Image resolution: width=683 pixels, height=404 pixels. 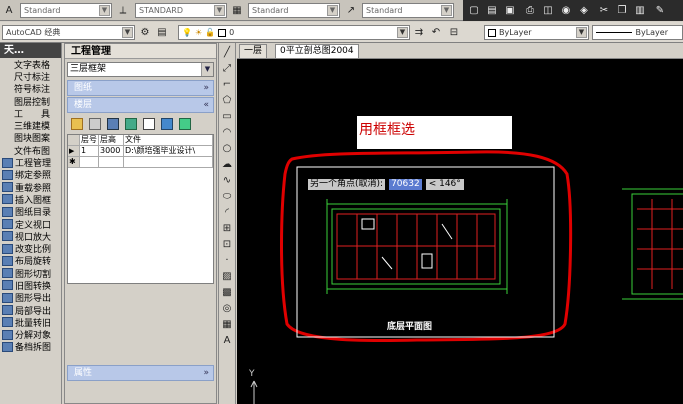 What do you see at coordinates (474, 10) in the screenshot?
I see `new-file-icon: ▢` at bounding box center [474, 10].